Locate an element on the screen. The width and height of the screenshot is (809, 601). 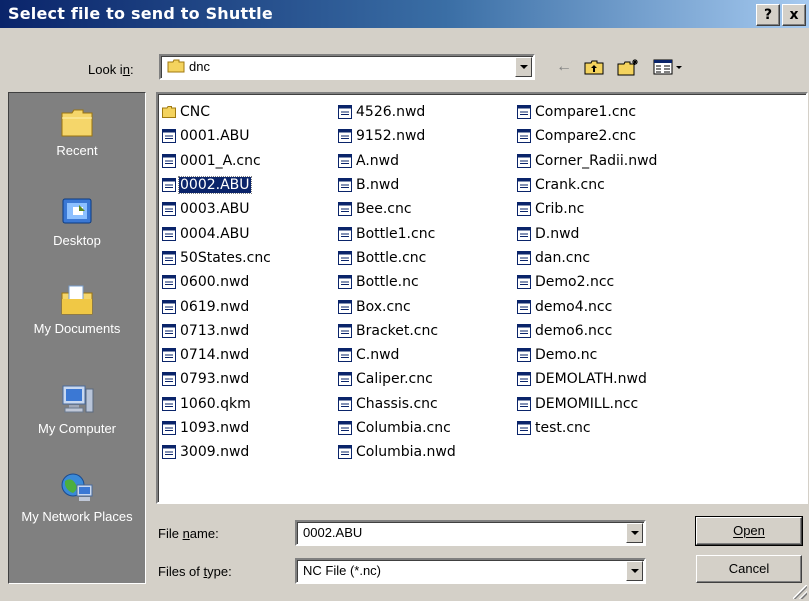
file-list-item: 1093.nwd is located at coordinates (217, 428).